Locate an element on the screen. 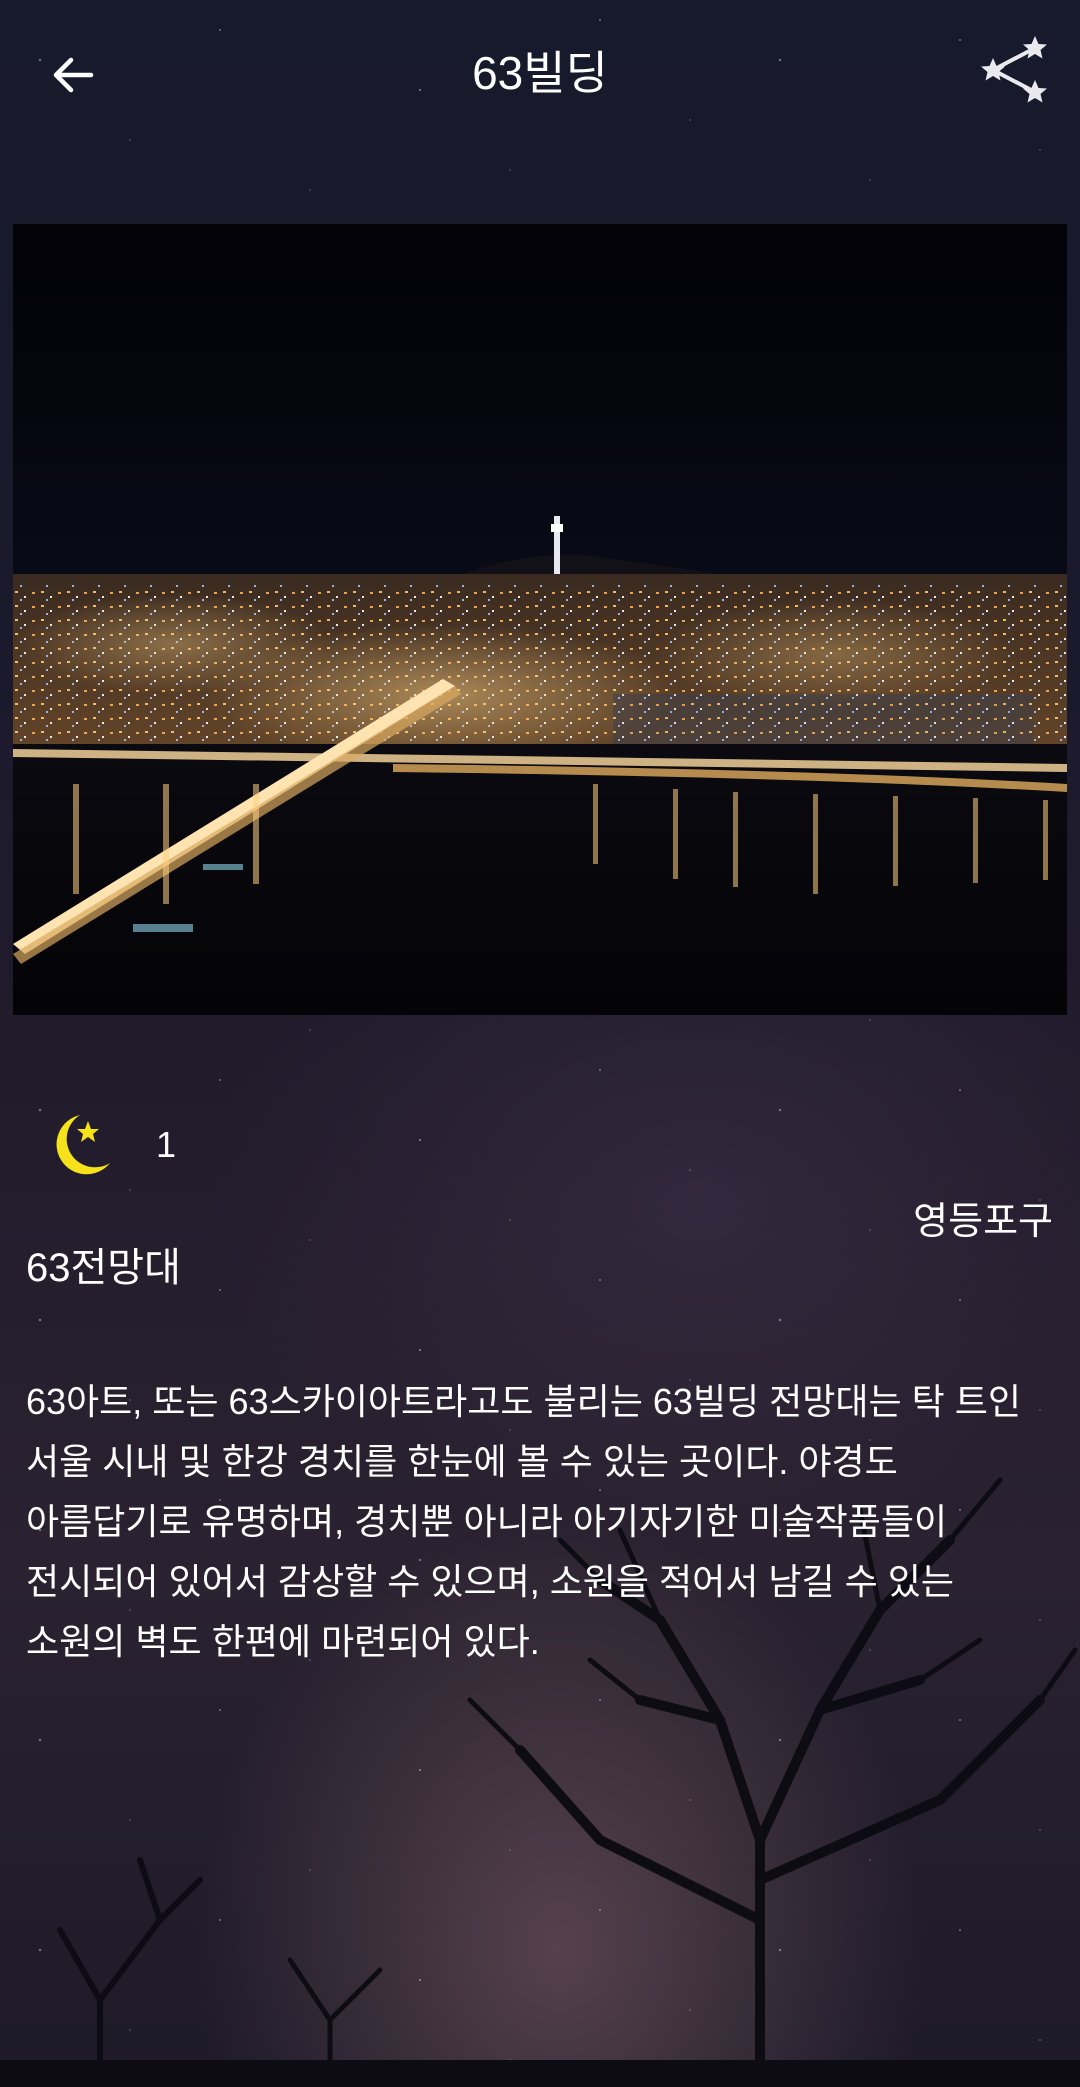  rating-count: 1 is located at coordinates (166, 1144).